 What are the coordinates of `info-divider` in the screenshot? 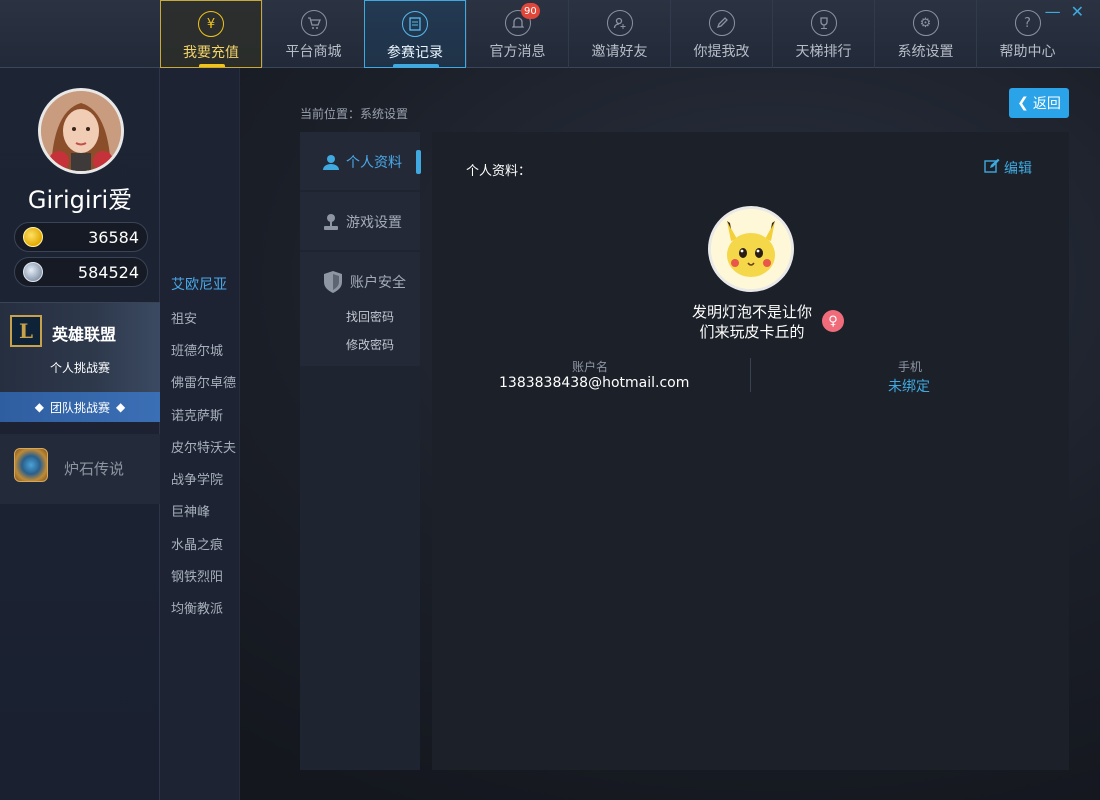 It's located at (750, 375).